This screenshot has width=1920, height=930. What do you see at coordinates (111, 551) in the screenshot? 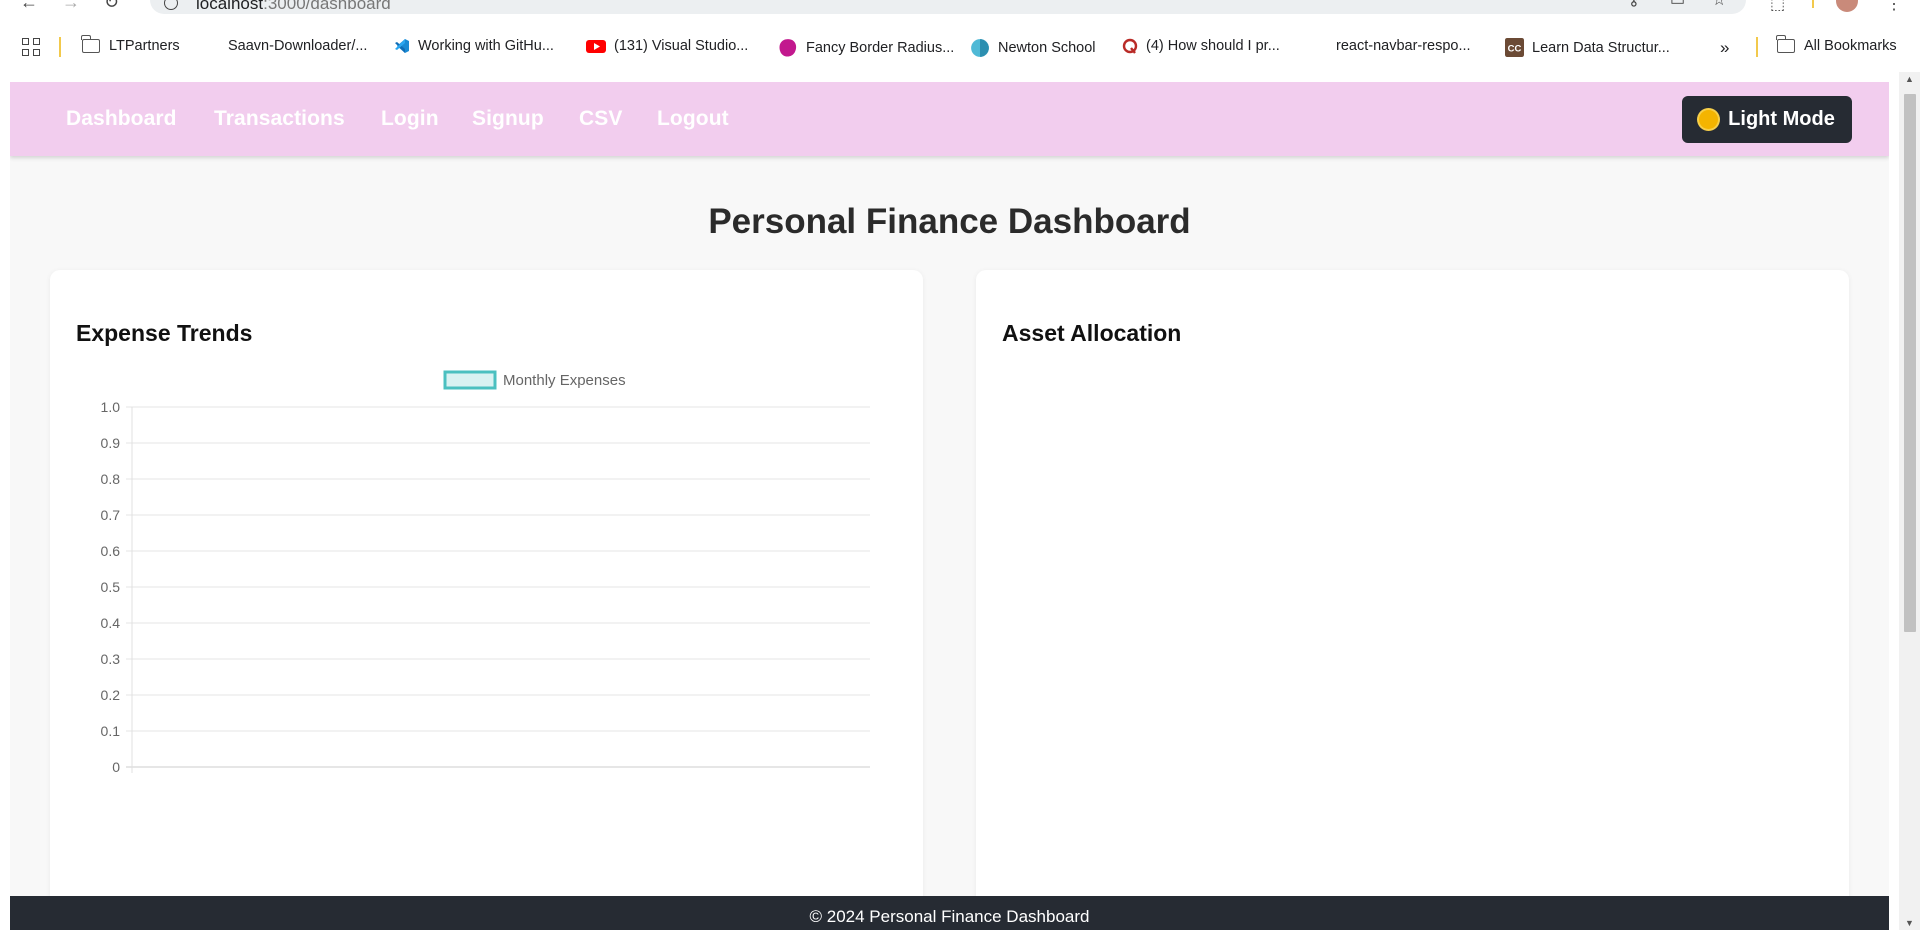
I see `y-tick-label: 0.6` at bounding box center [111, 551].